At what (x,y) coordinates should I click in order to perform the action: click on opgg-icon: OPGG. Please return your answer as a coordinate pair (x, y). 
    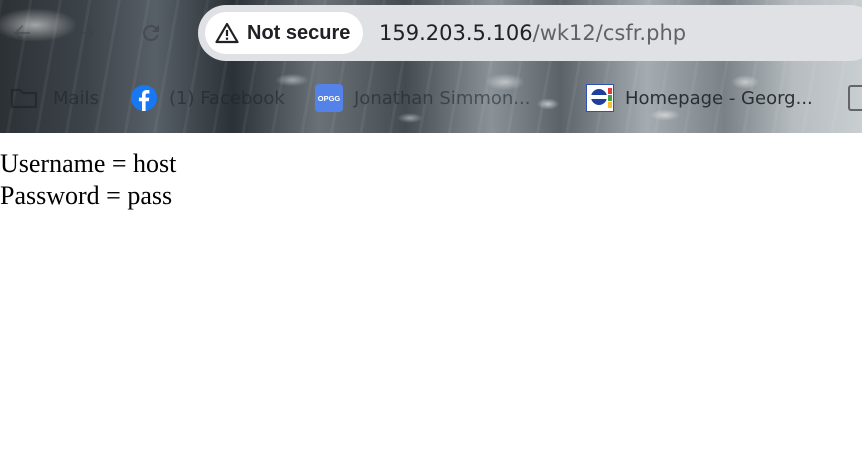
    Looking at the image, I should click on (329, 98).